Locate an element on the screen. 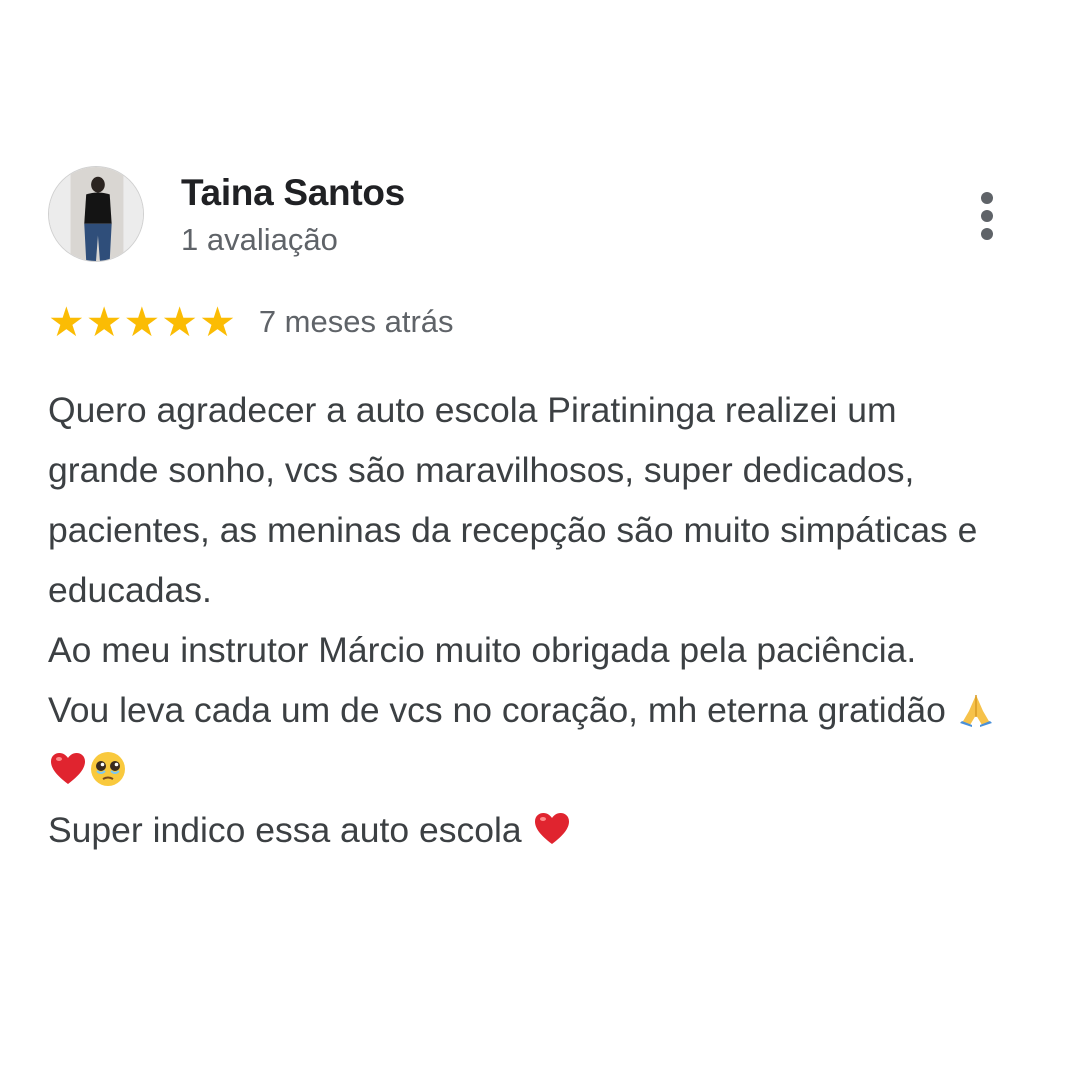  review-paragraph-4: Super indico essa auto escola is located at coordinates (285, 830).